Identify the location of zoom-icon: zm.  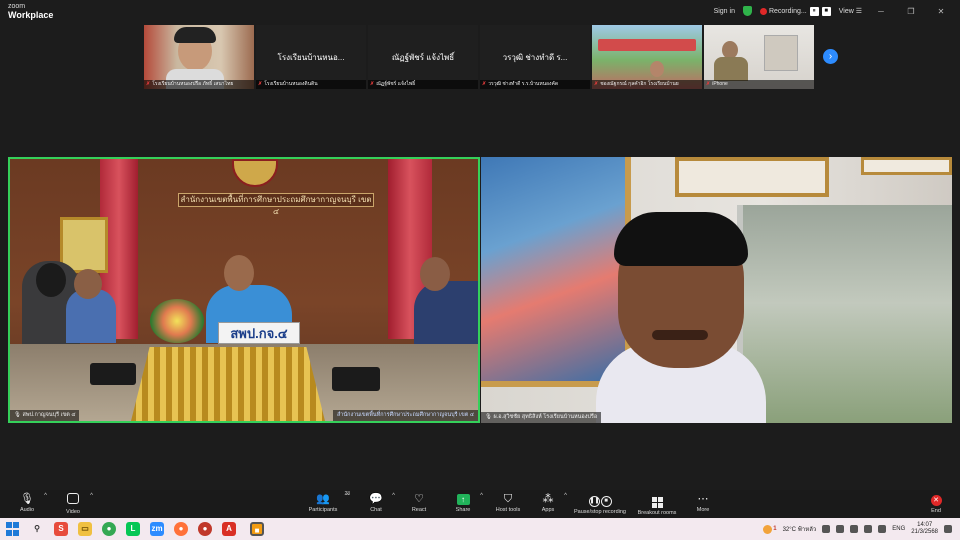
(157, 529).